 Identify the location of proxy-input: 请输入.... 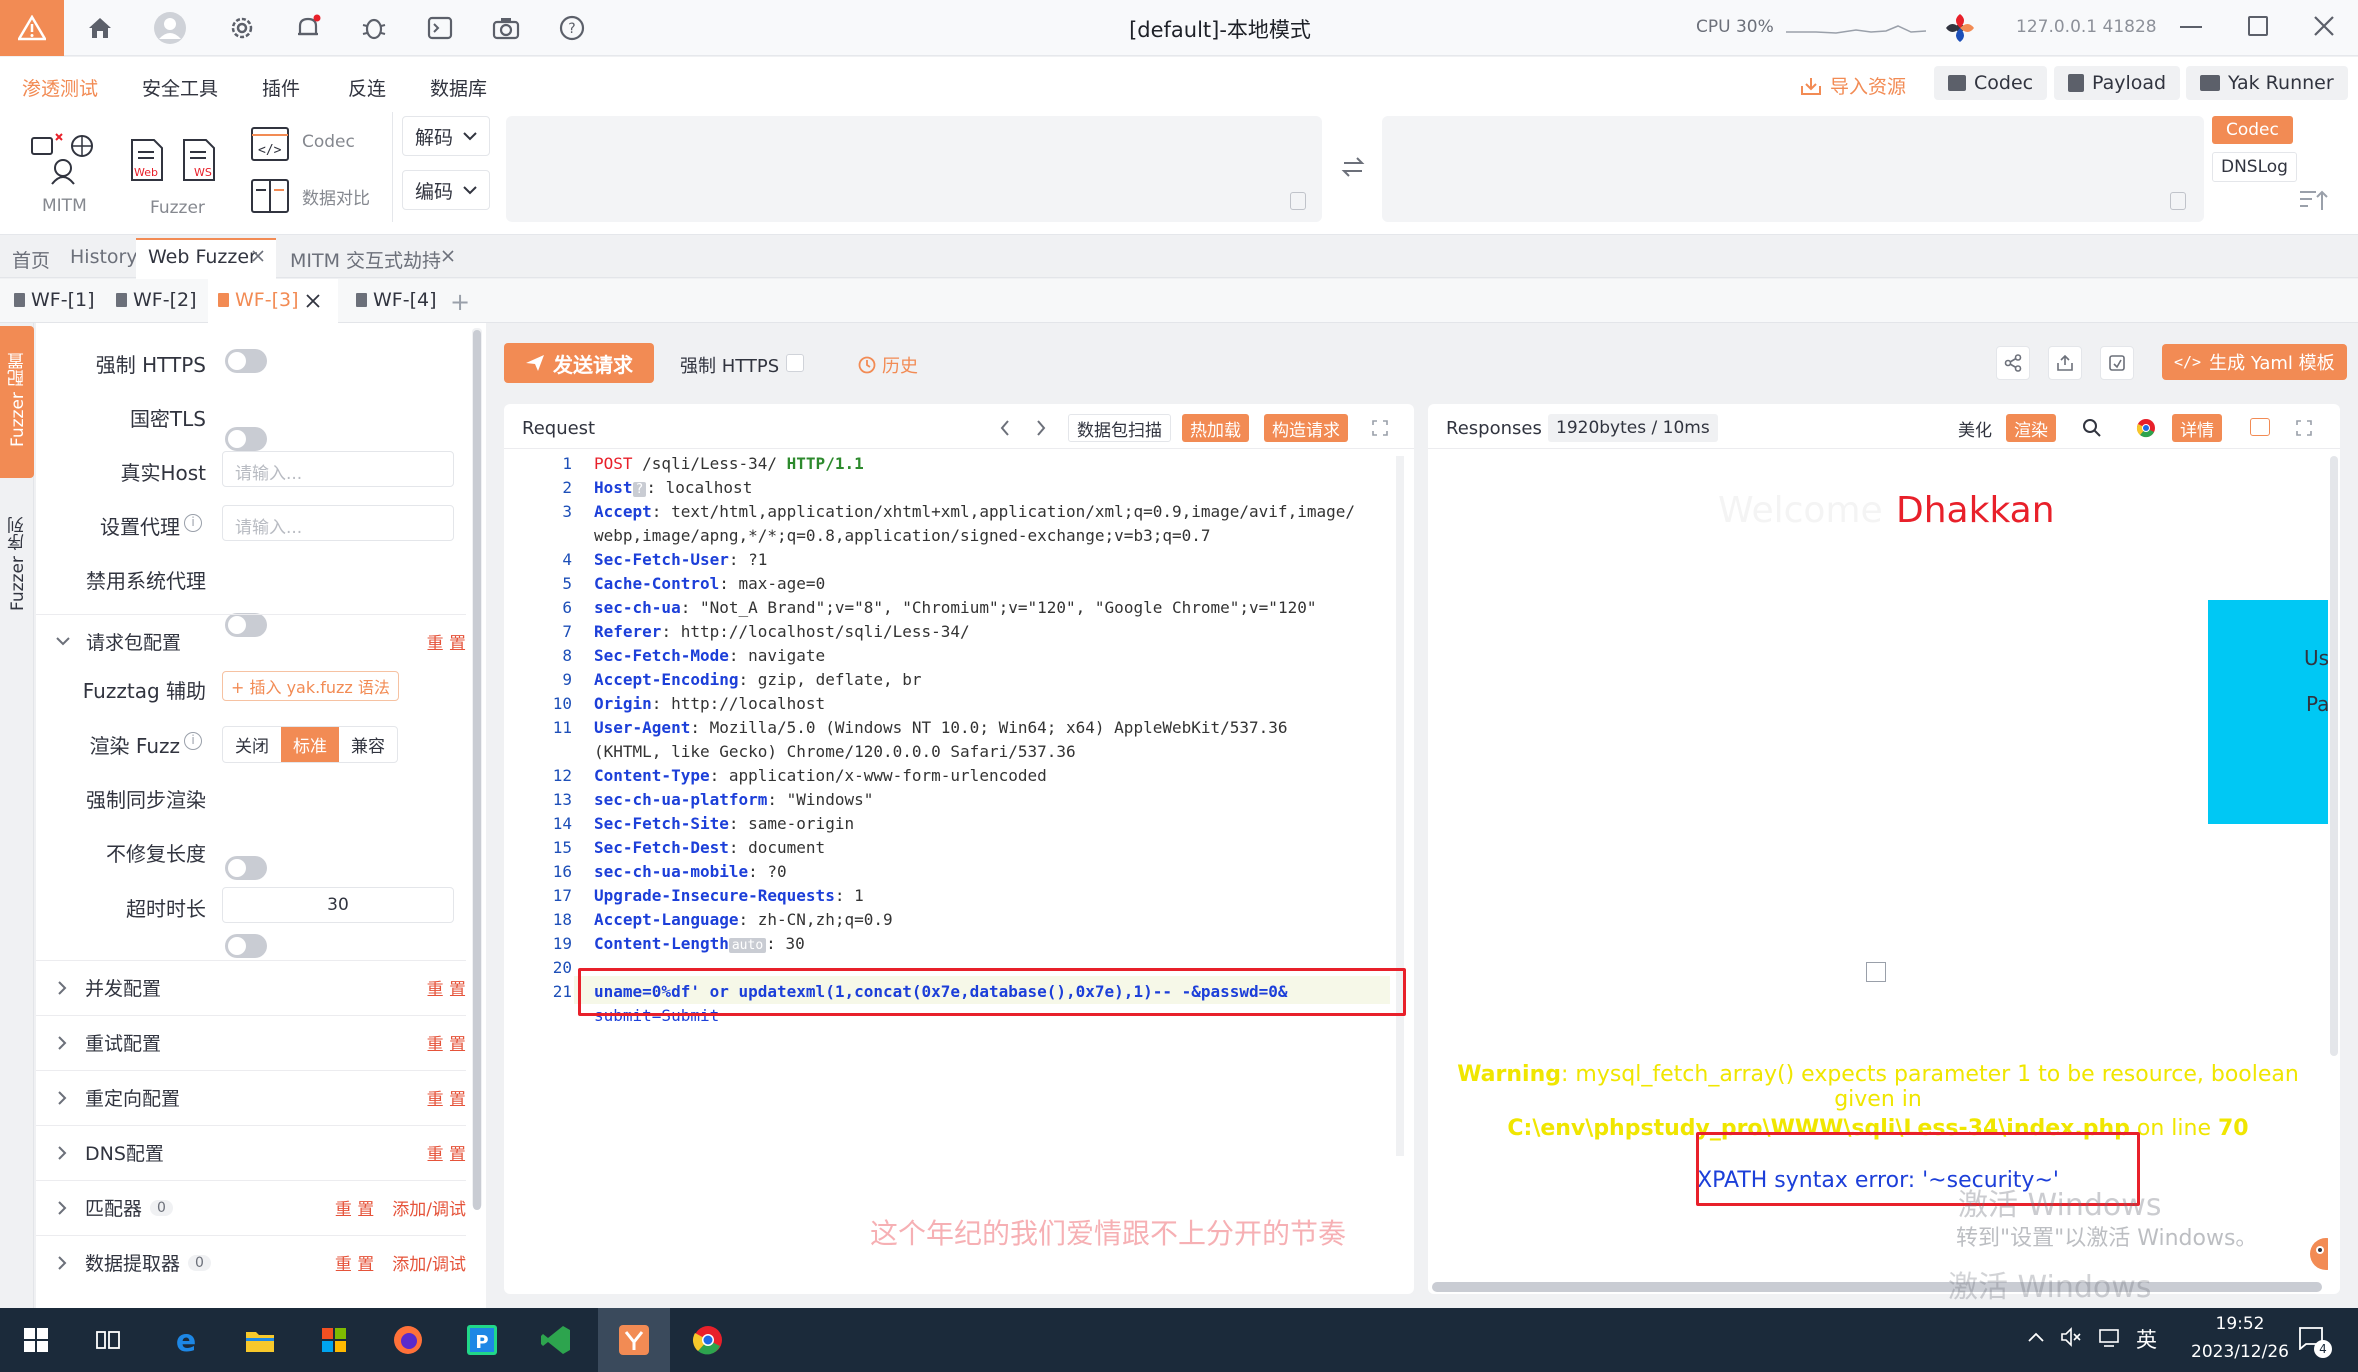
(338, 523).